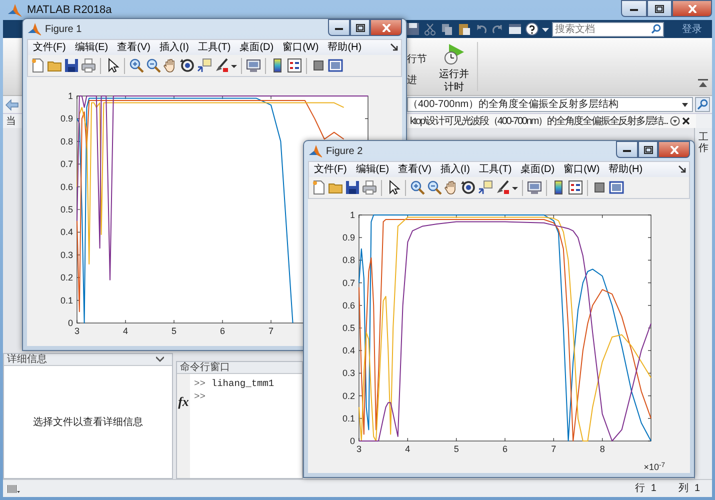 This screenshot has width=715, height=500. I want to click on current-folder-tab: 当, so click(9, 121).